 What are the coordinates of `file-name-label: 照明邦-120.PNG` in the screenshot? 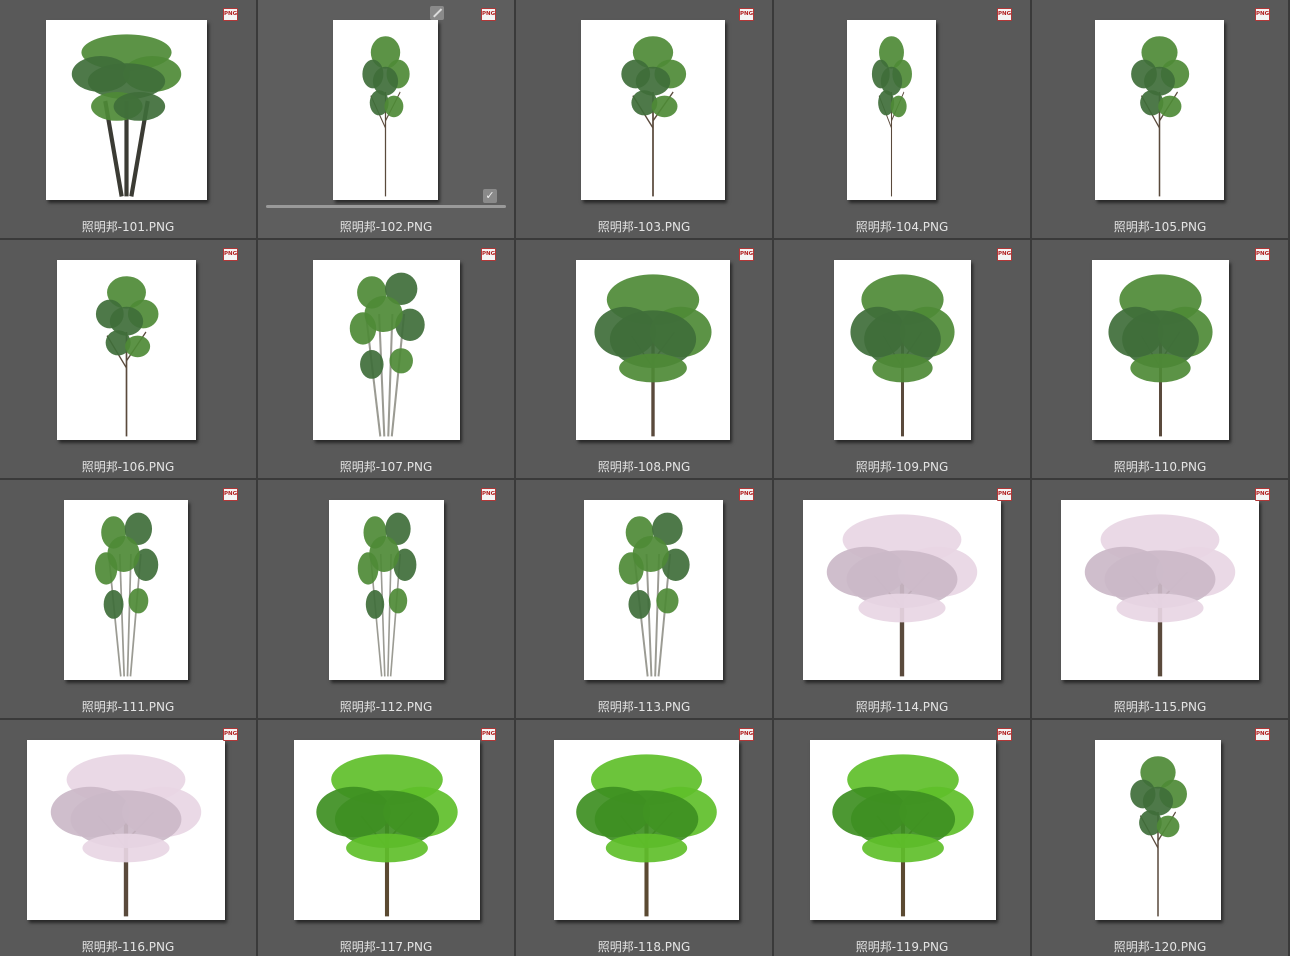 It's located at (1160, 947).